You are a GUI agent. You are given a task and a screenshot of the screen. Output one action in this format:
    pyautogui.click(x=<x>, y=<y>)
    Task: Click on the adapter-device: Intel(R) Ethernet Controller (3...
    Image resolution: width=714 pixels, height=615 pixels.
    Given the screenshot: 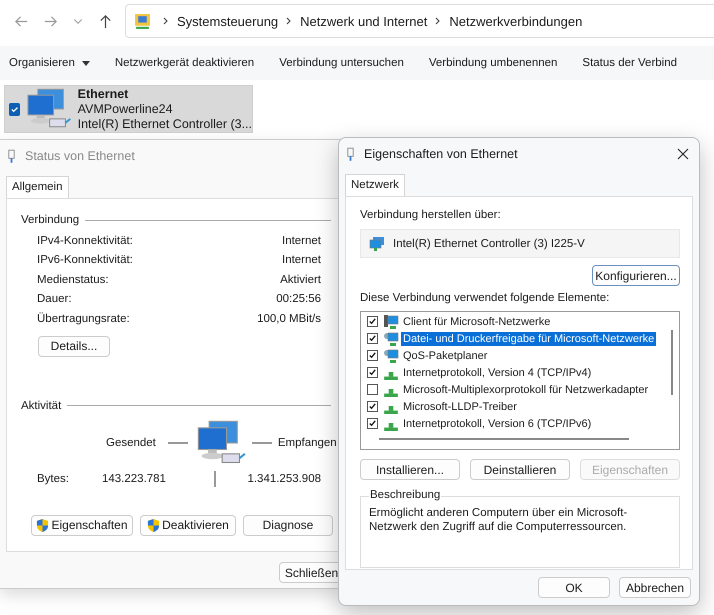 What is the action you would take?
    pyautogui.click(x=165, y=124)
    